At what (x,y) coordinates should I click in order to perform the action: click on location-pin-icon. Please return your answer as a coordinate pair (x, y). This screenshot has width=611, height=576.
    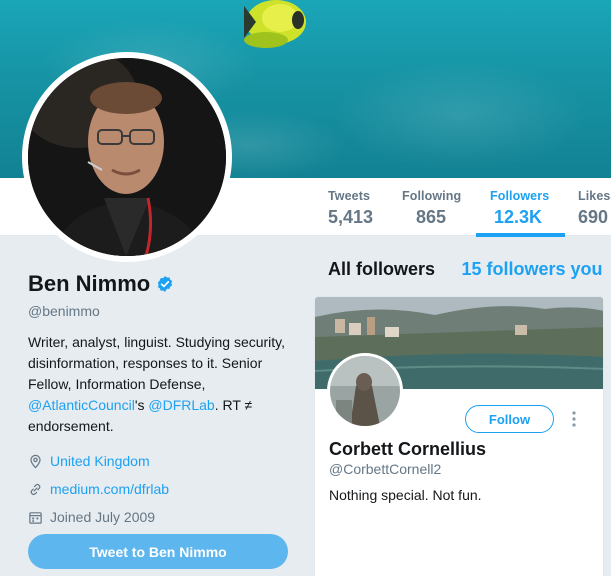
    Looking at the image, I should click on (35, 461).